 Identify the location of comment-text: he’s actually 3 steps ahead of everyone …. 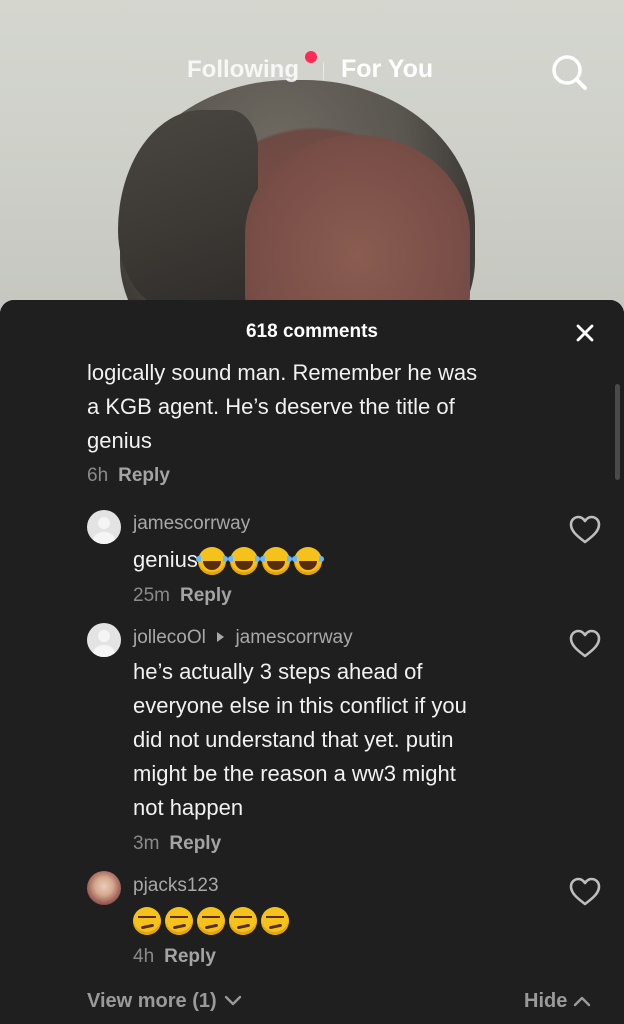
(300, 740).